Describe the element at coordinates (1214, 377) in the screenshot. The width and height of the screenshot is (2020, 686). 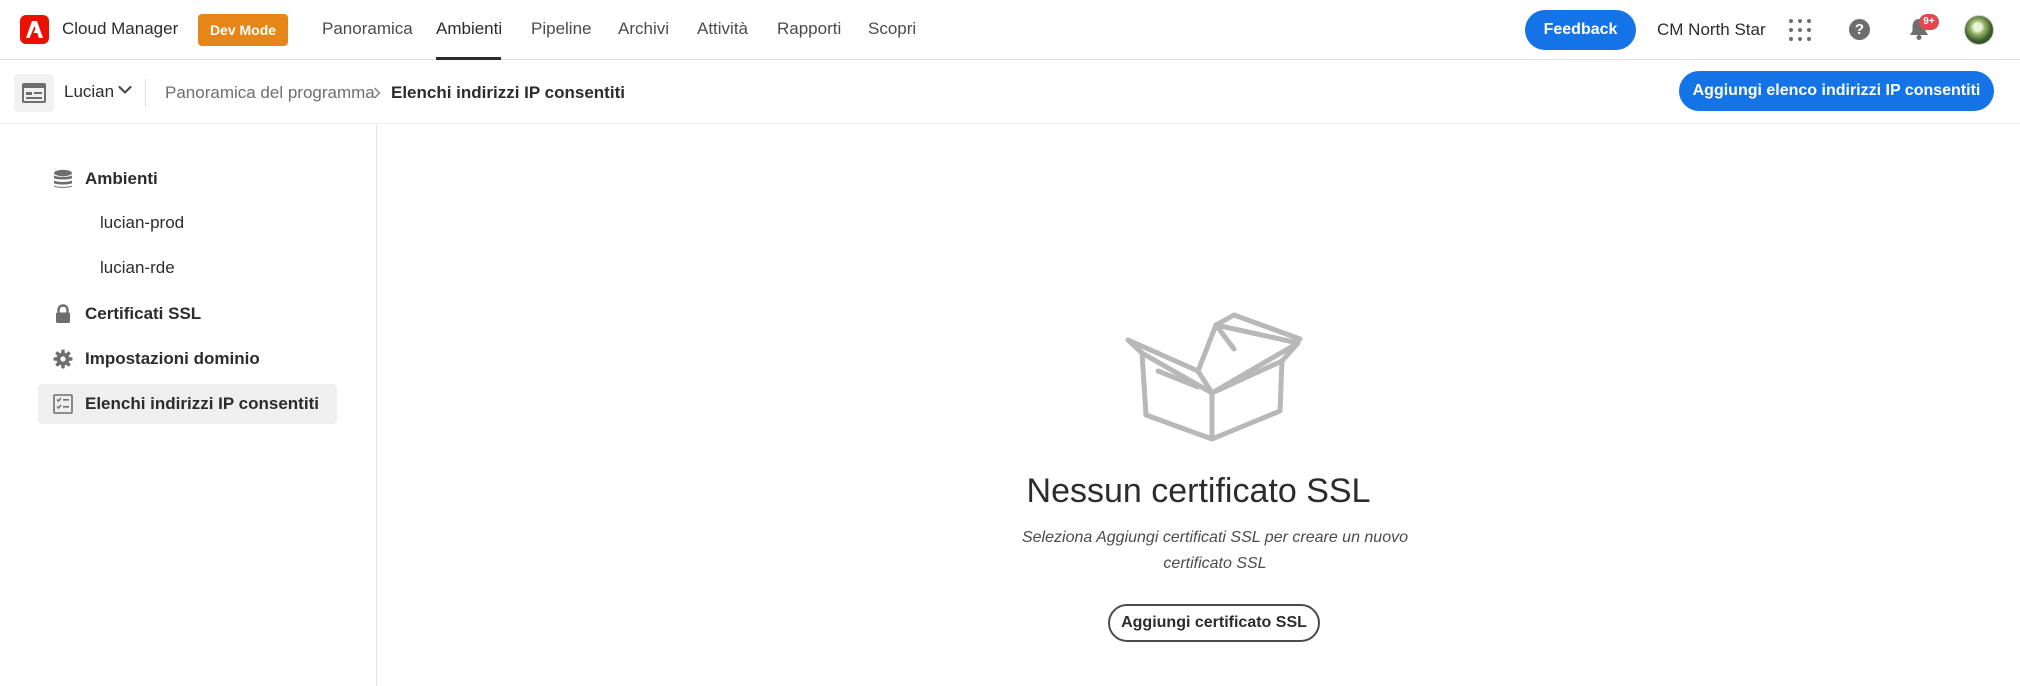
I see `empty-box-icon` at that location.